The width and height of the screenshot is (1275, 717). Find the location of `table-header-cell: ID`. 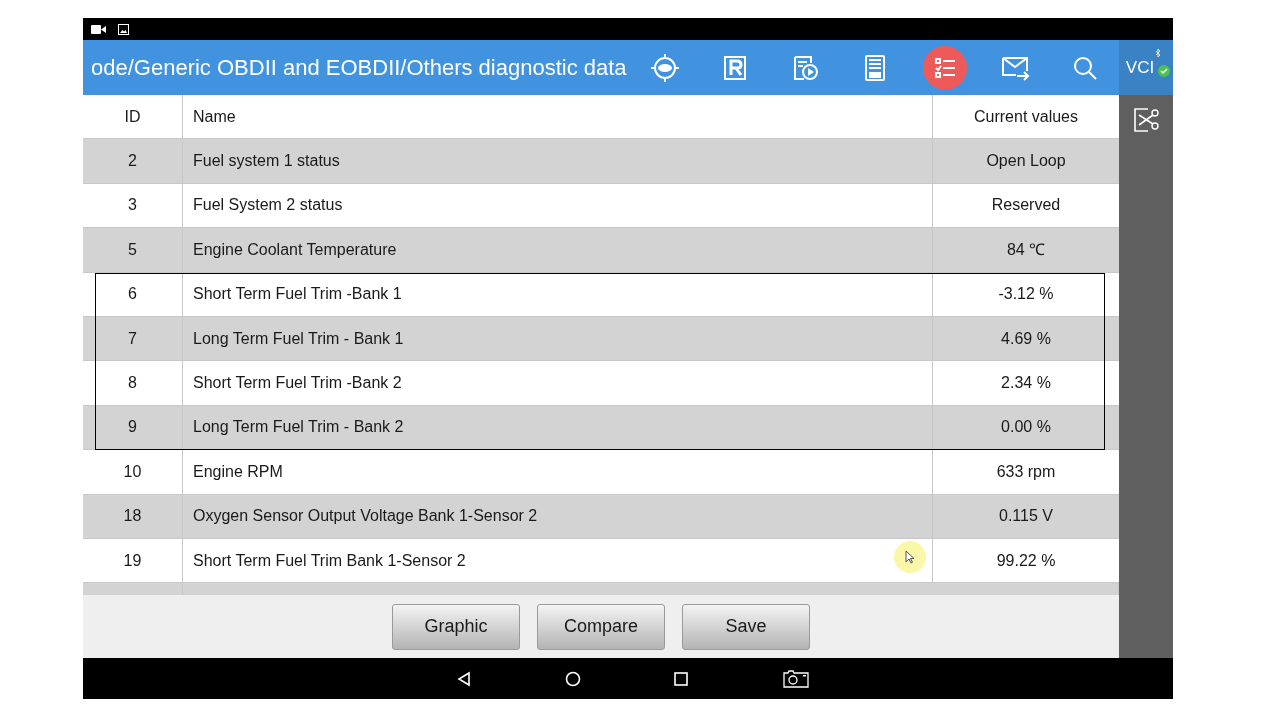

table-header-cell: ID is located at coordinates (133, 117).